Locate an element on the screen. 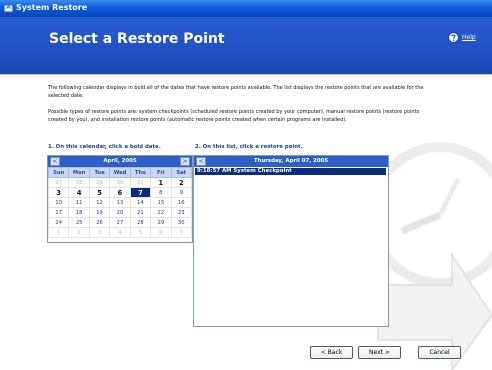 This screenshot has width=492, height=370. calendar-day: 22 is located at coordinates (161, 212).